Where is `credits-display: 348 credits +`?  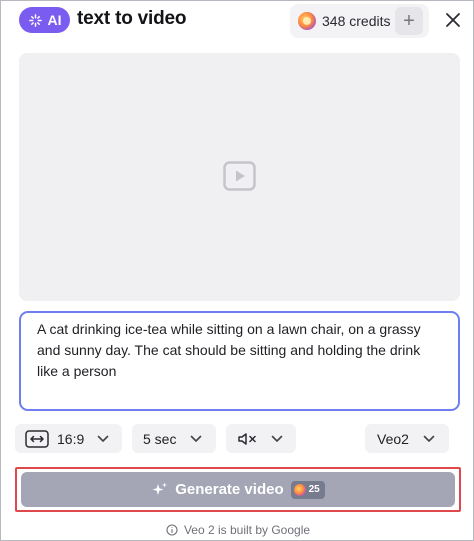
credits-display: 348 credits + is located at coordinates (359, 21).